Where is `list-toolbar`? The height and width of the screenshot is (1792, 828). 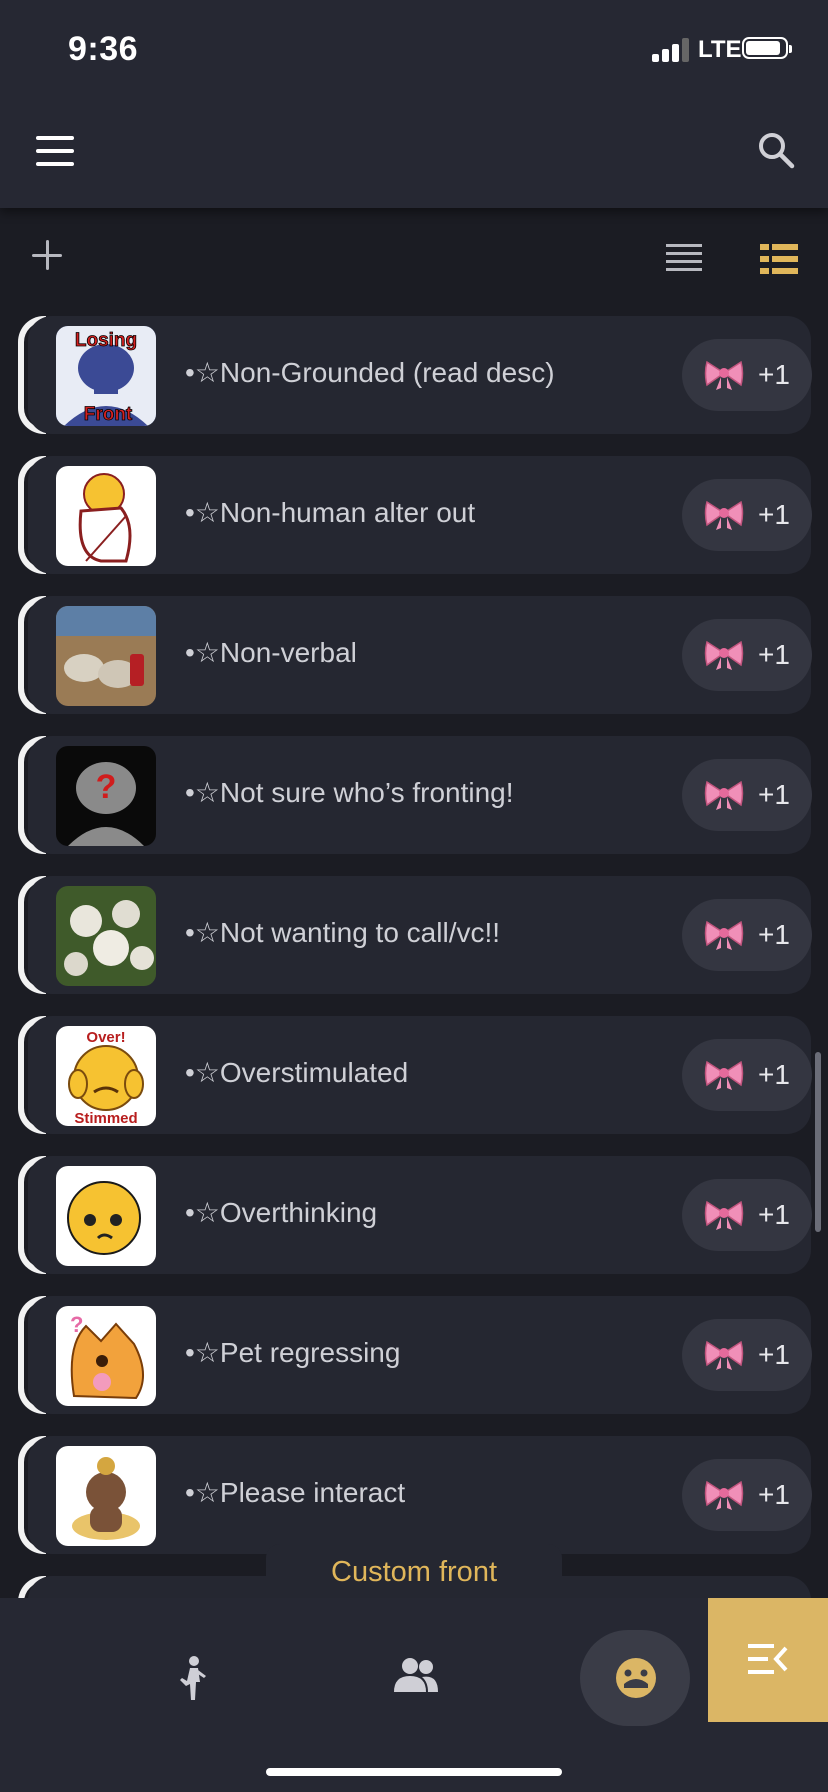 list-toolbar is located at coordinates (414, 258).